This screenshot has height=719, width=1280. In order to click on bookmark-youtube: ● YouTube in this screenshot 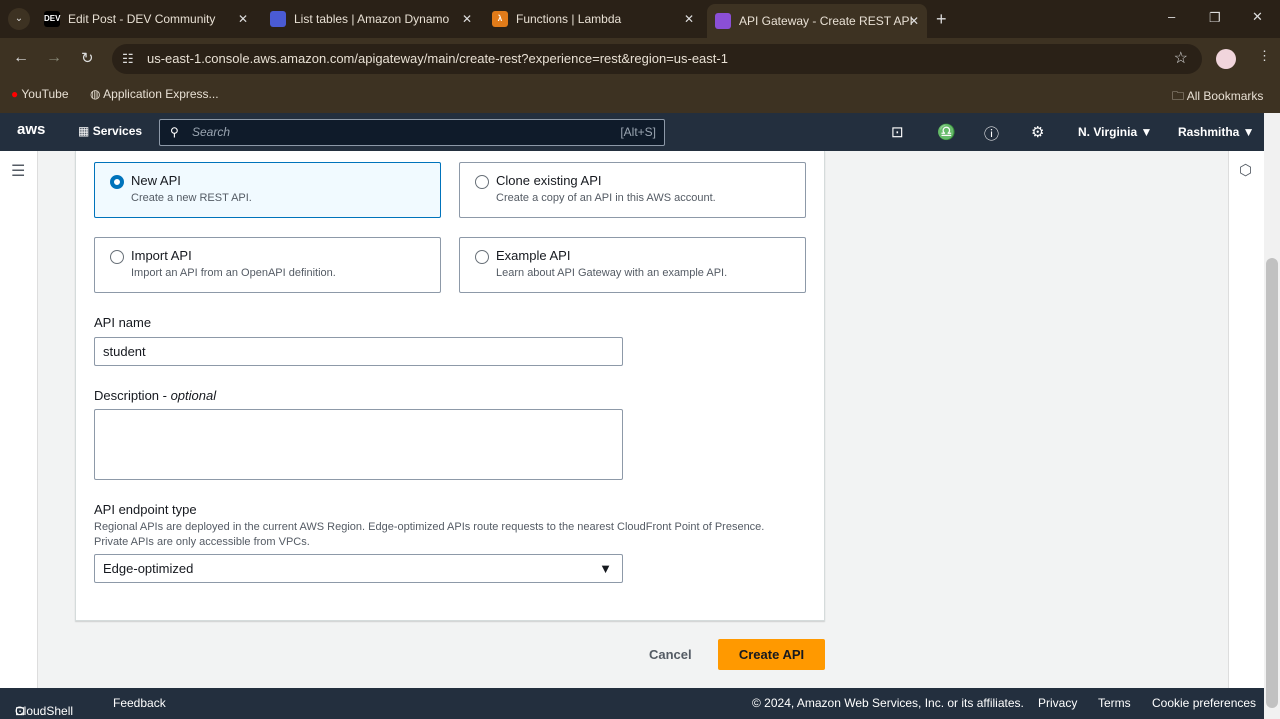, I will do `click(40, 94)`.